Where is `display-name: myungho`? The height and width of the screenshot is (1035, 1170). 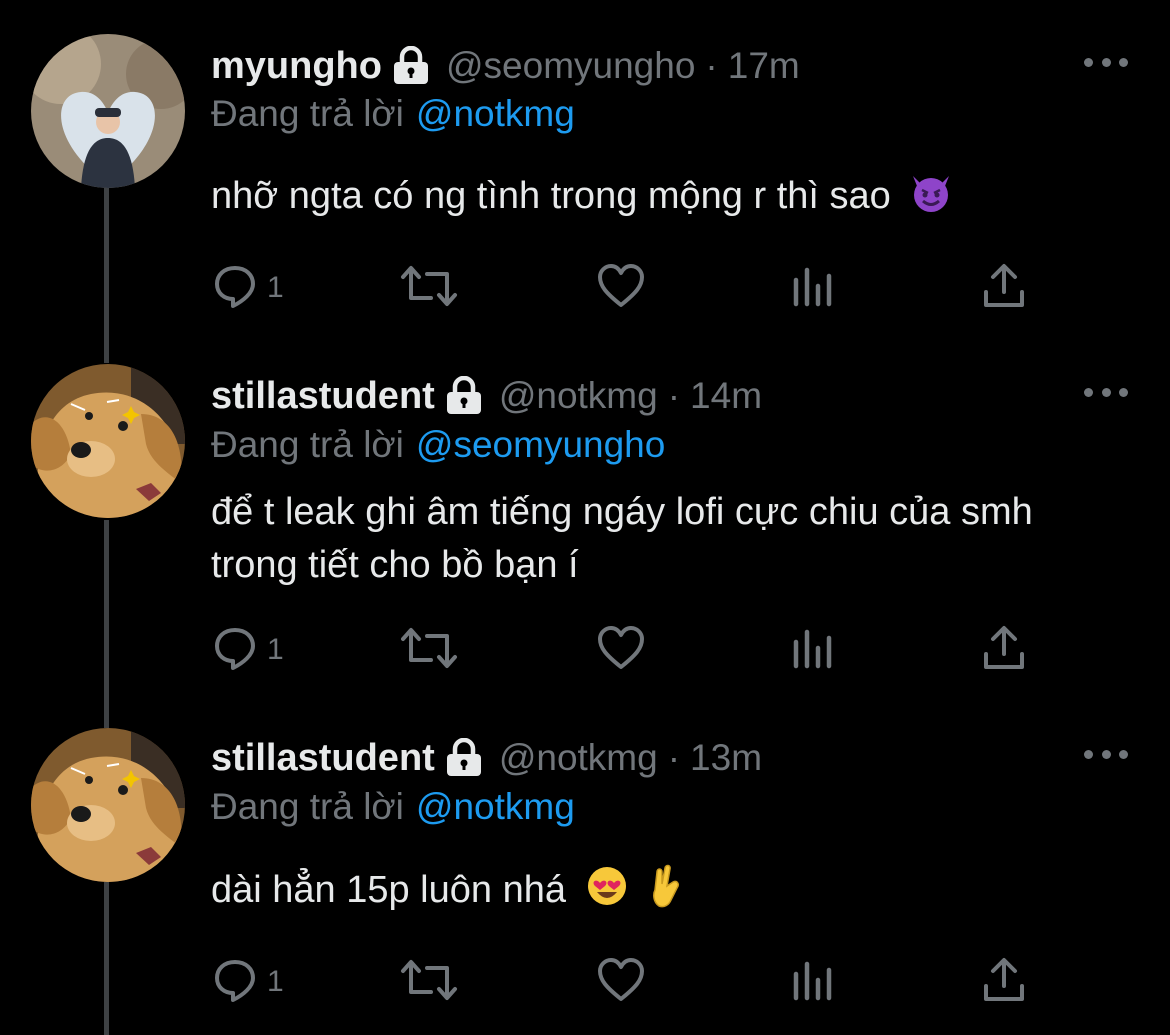 display-name: myungho is located at coordinates (296, 66).